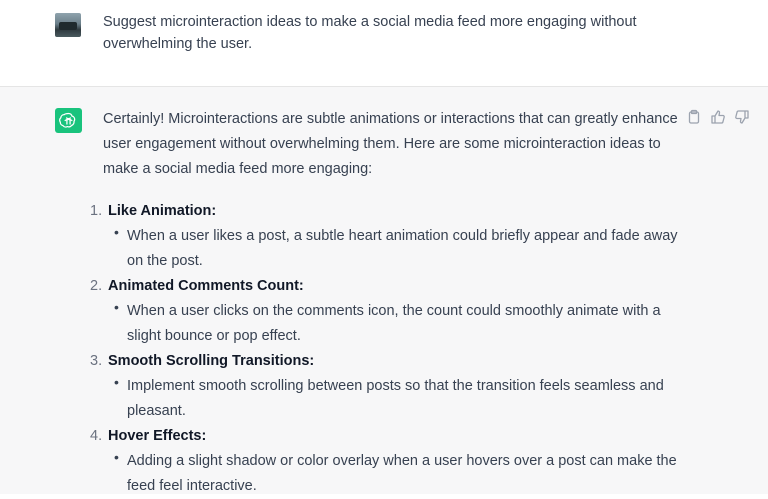 This screenshot has height=499, width=768. What do you see at coordinates (742, 117) in the screenshot?
I see `thumbs-down-icon` at bounding box center [742, 117].